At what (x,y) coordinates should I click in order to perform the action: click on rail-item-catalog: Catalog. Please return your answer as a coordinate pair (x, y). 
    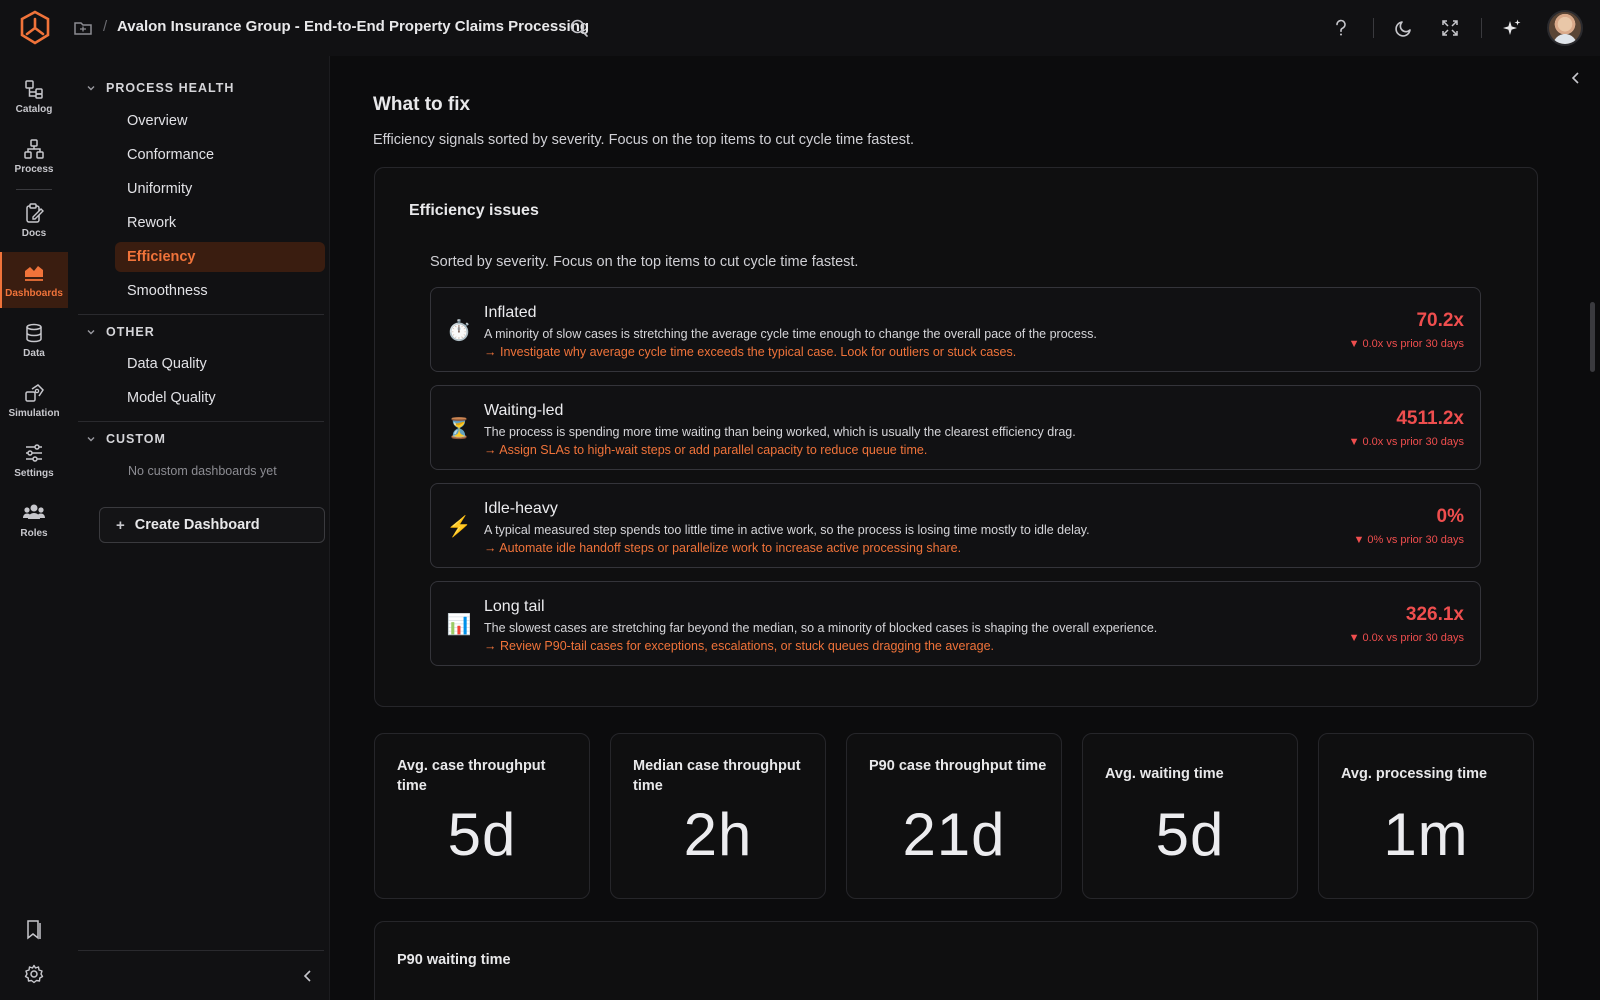
    Looking at the image, I should click on (34, 96).